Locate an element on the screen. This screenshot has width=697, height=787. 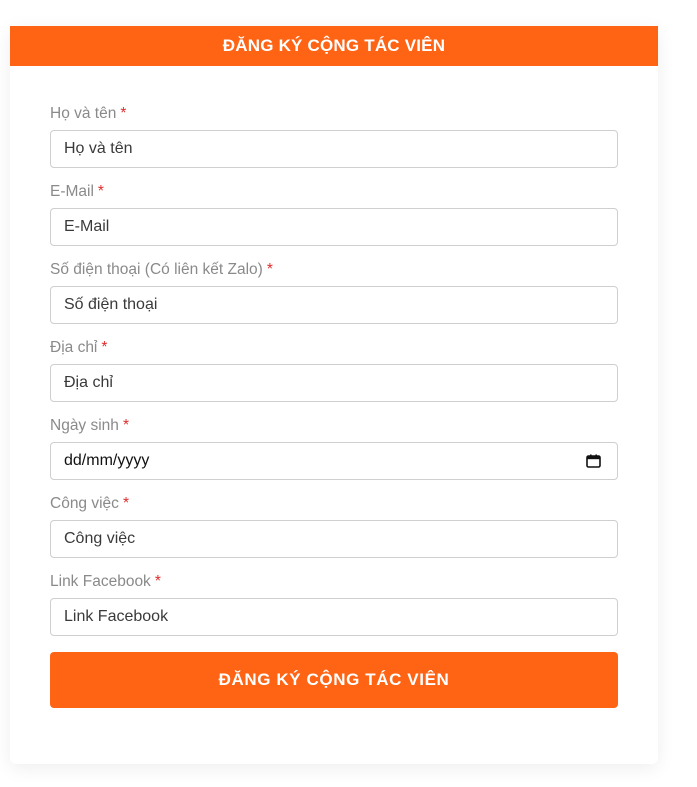
phone-label: Số điện thoại (Có liên kết Zalo) * is located at coordinates (161, 270).